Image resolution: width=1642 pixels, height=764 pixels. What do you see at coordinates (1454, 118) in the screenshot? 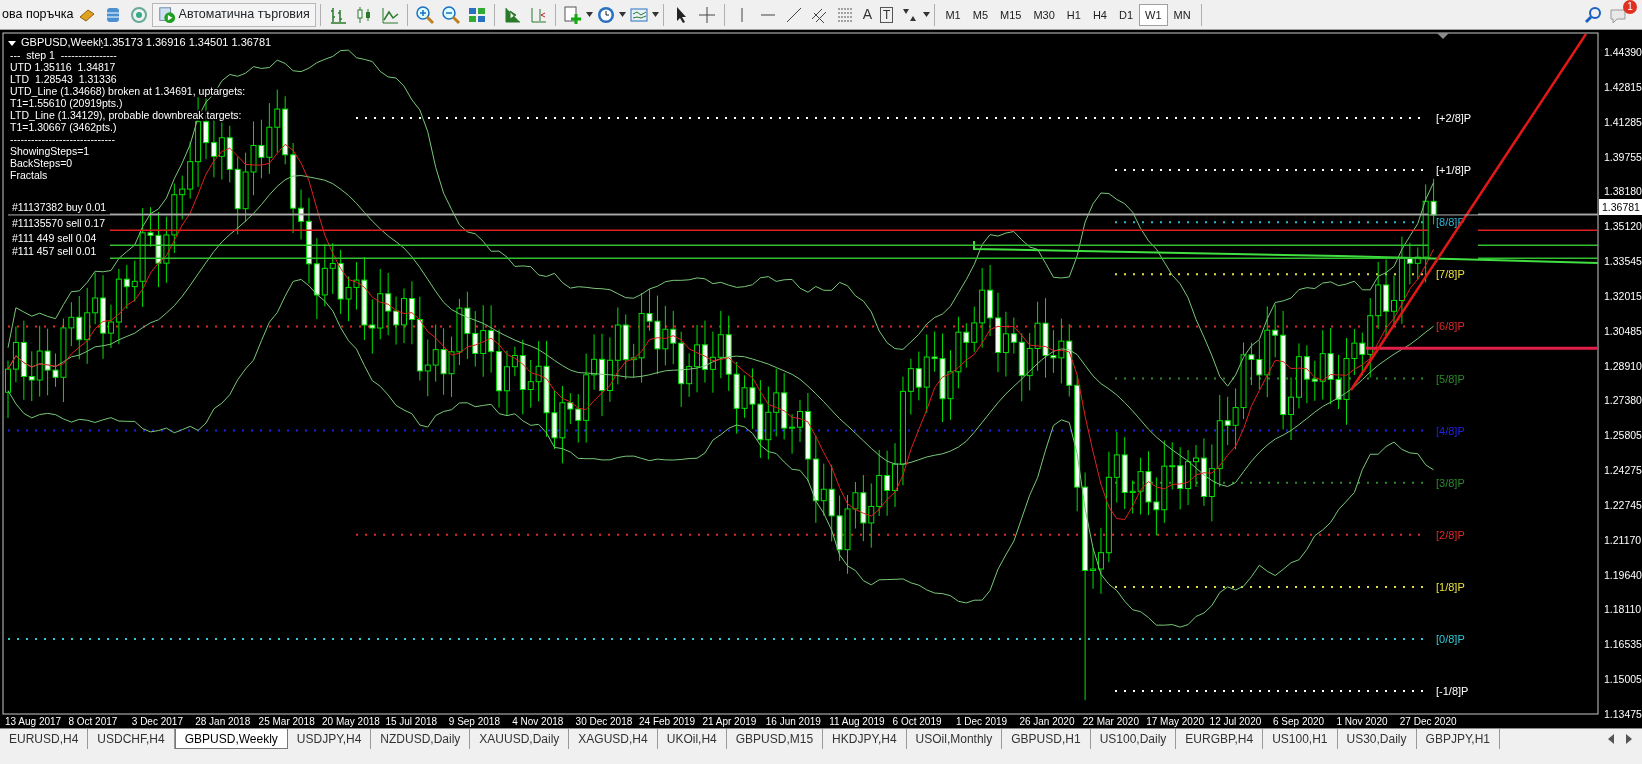
I see `level-label: [+2/8]P` at bounding box center [1454, 118].